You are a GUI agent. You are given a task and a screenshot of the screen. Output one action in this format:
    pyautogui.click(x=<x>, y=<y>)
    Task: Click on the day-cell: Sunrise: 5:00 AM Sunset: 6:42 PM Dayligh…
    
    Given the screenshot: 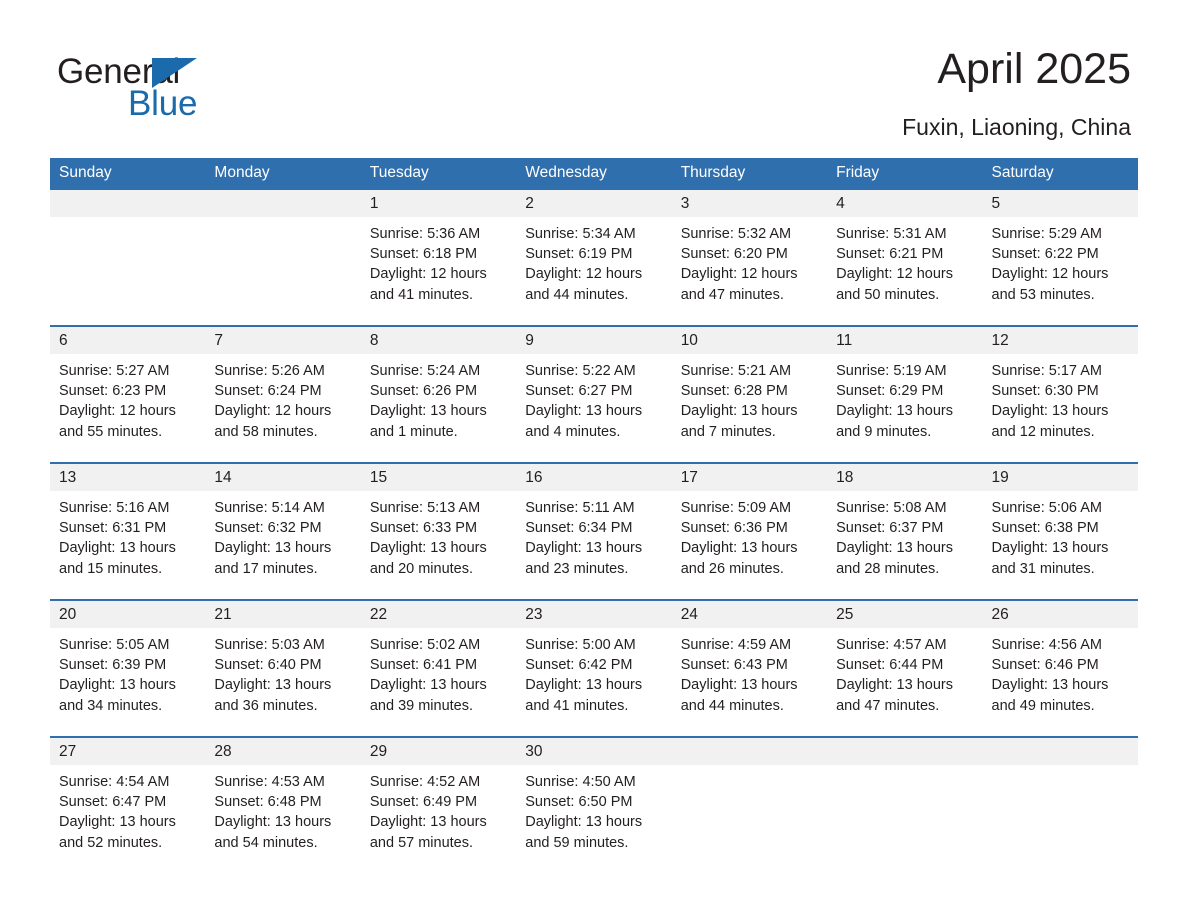 What is the action you would take?
    pyautogui.click(x=593, y=682)
    